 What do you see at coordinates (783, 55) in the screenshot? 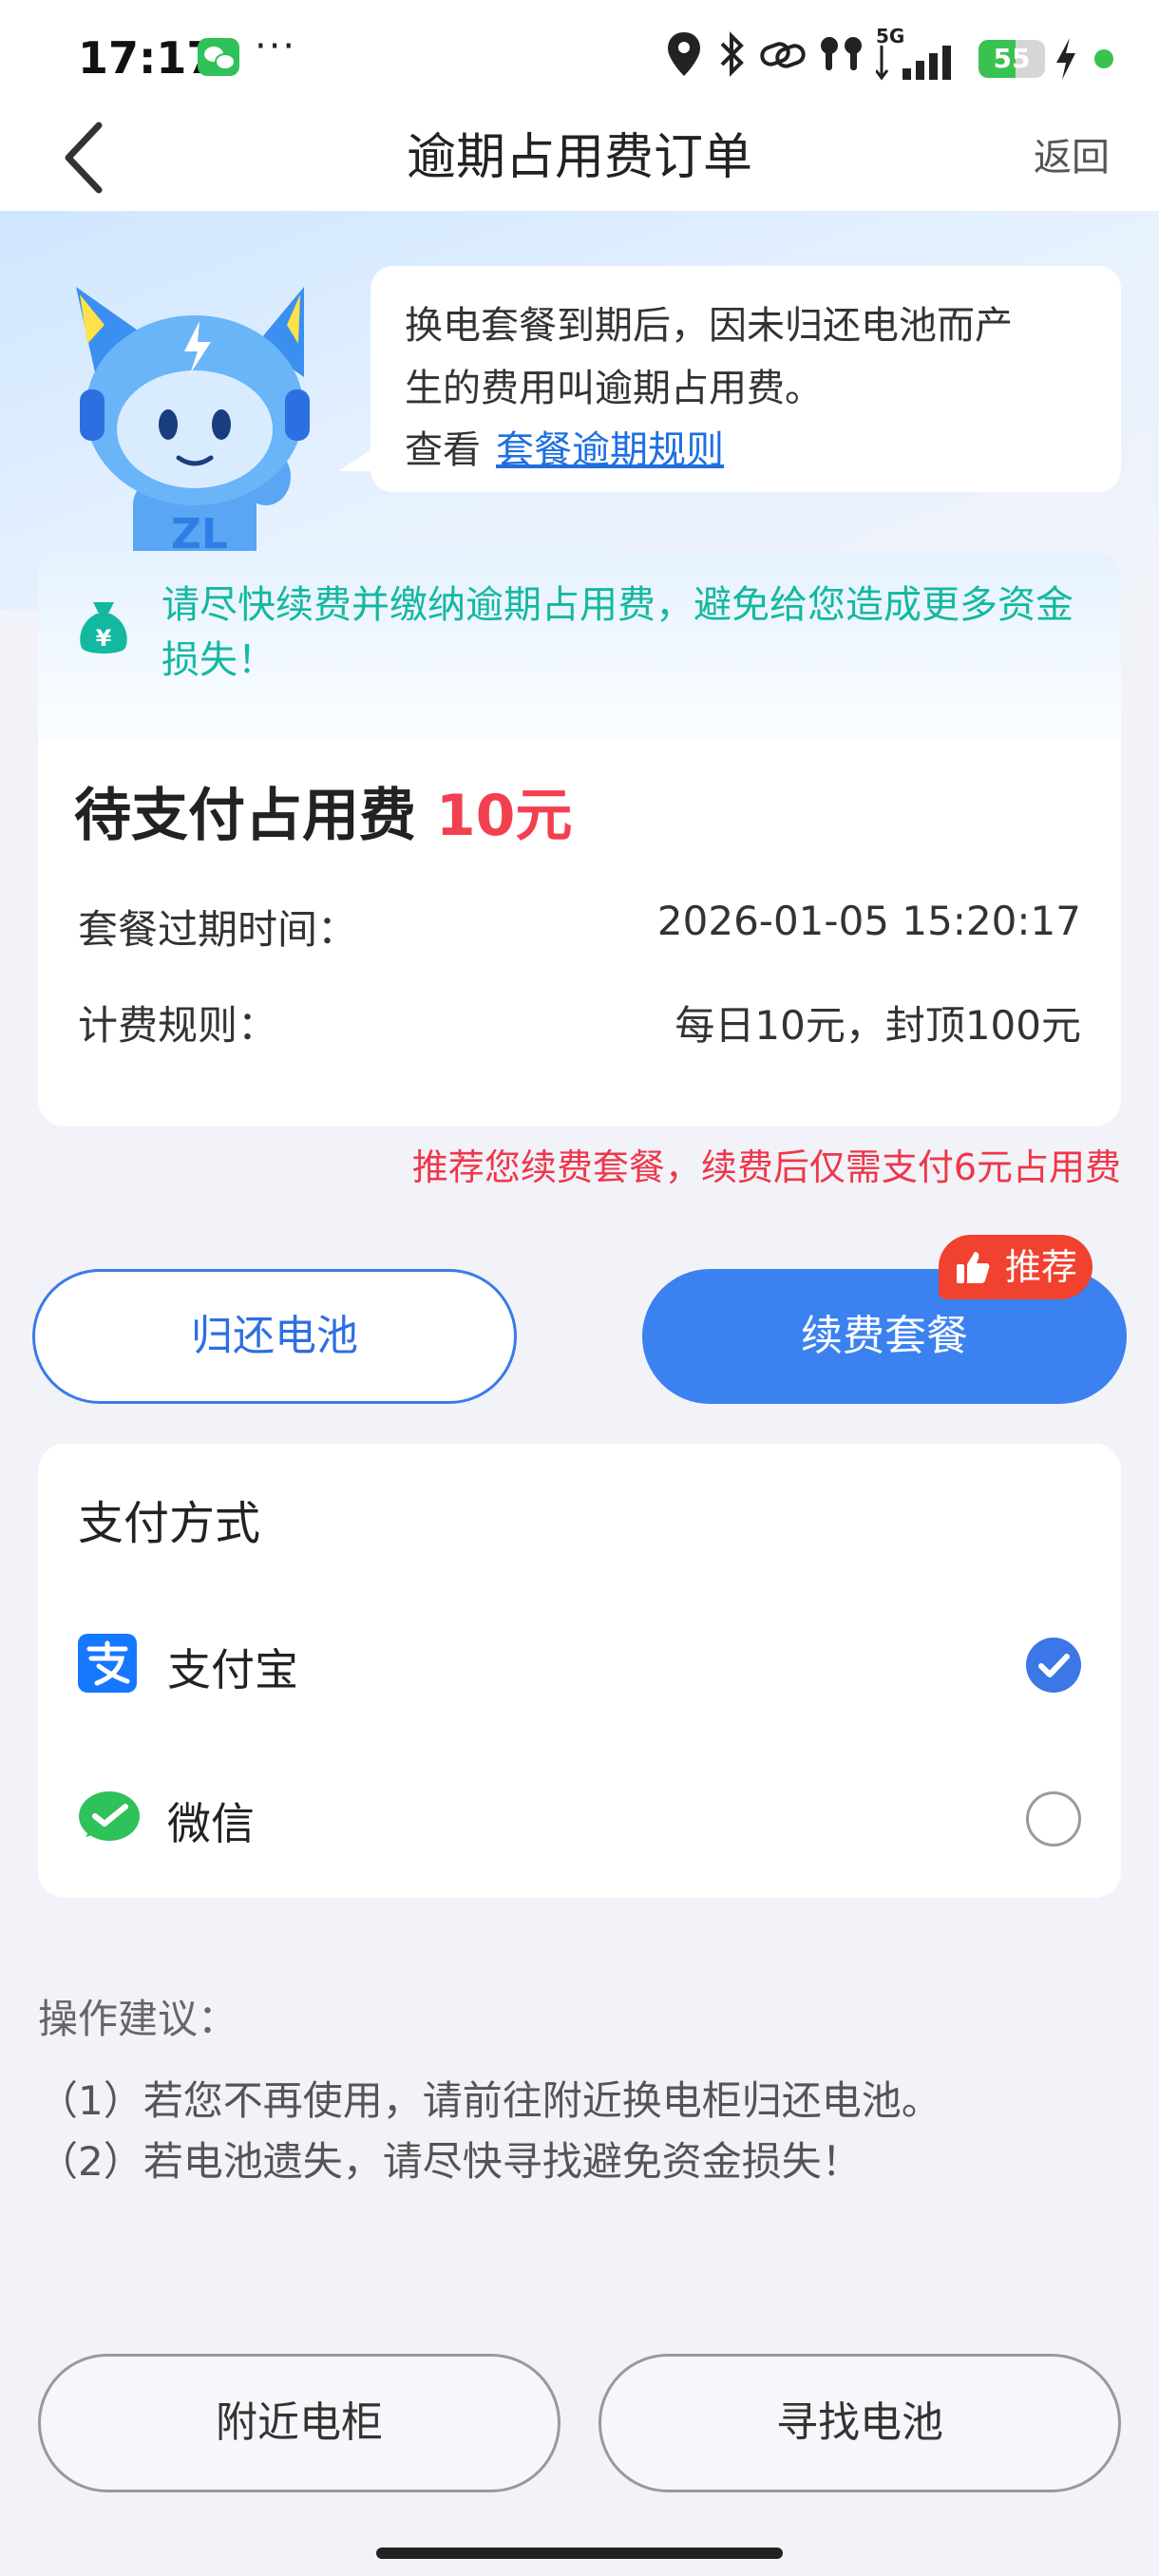
I see `link-icon` at bounding box center [783, 55].